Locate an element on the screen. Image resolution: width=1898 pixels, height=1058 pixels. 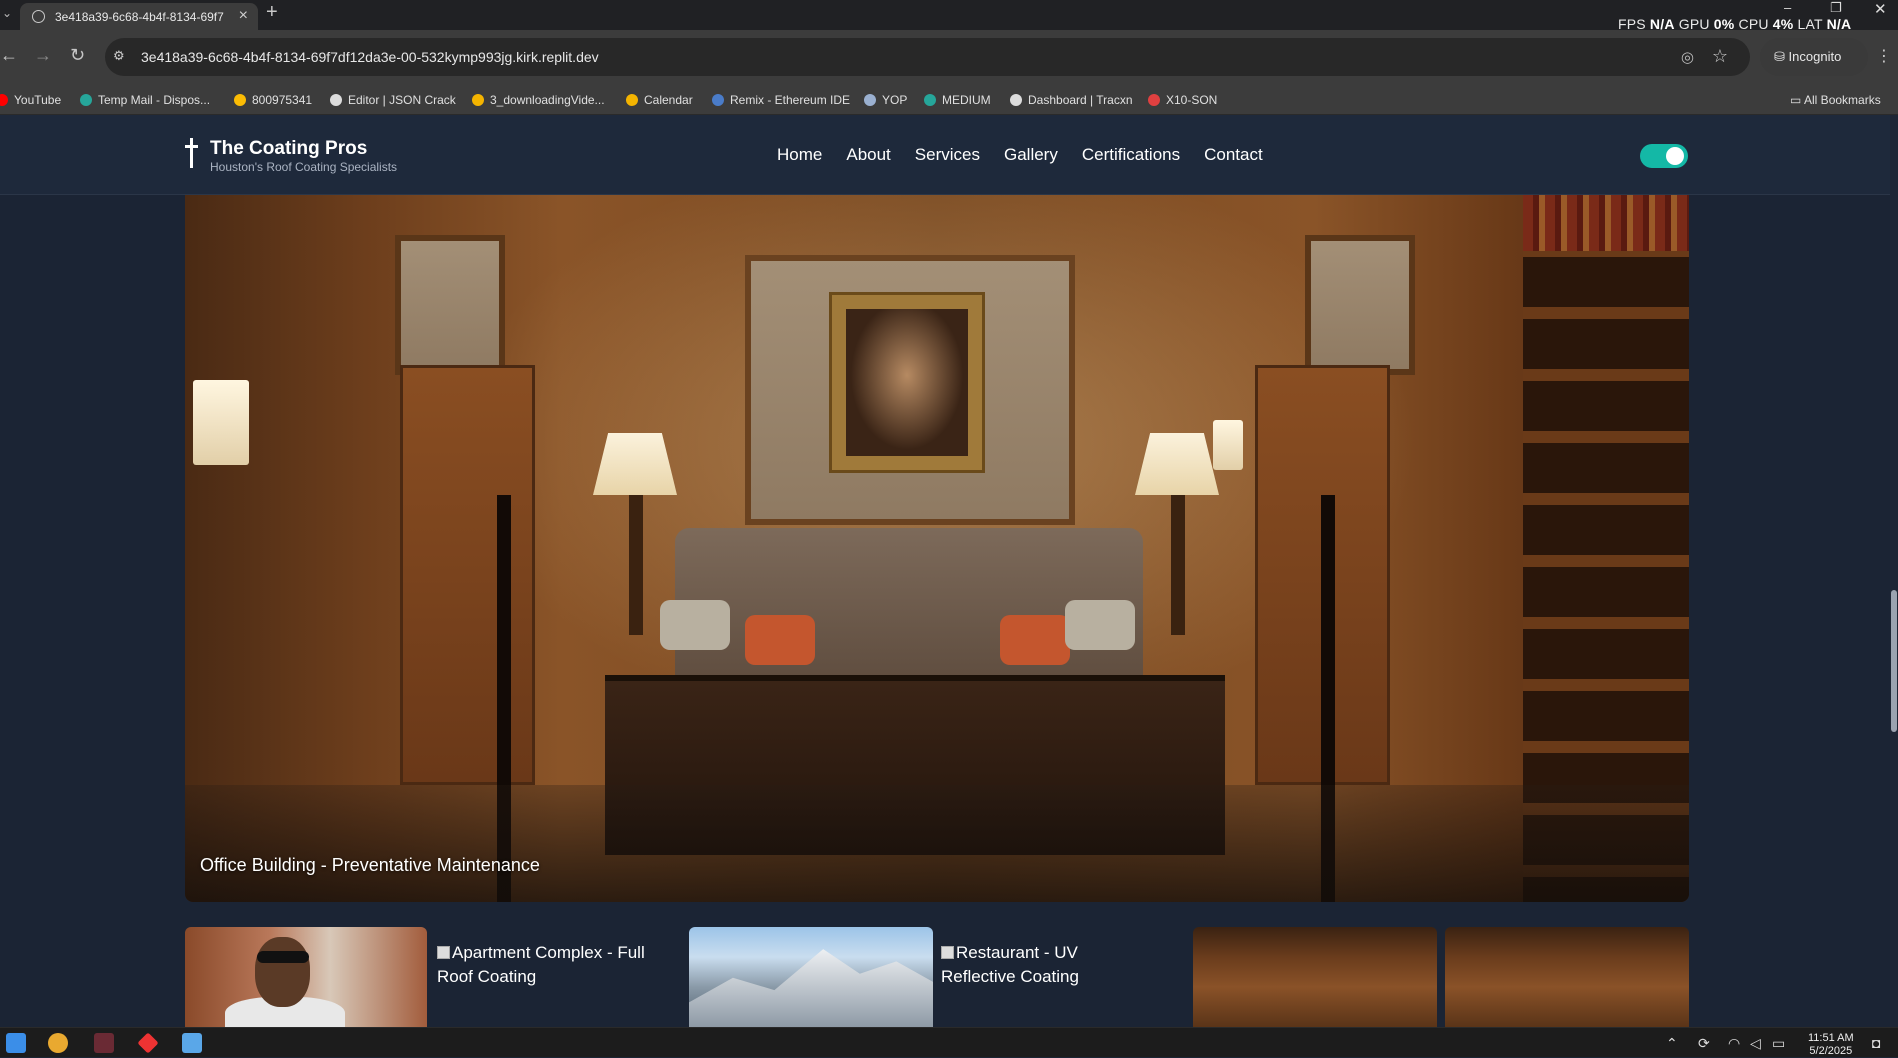
bookmark-x10: X10-SON is located at coordinates (1182, 100).